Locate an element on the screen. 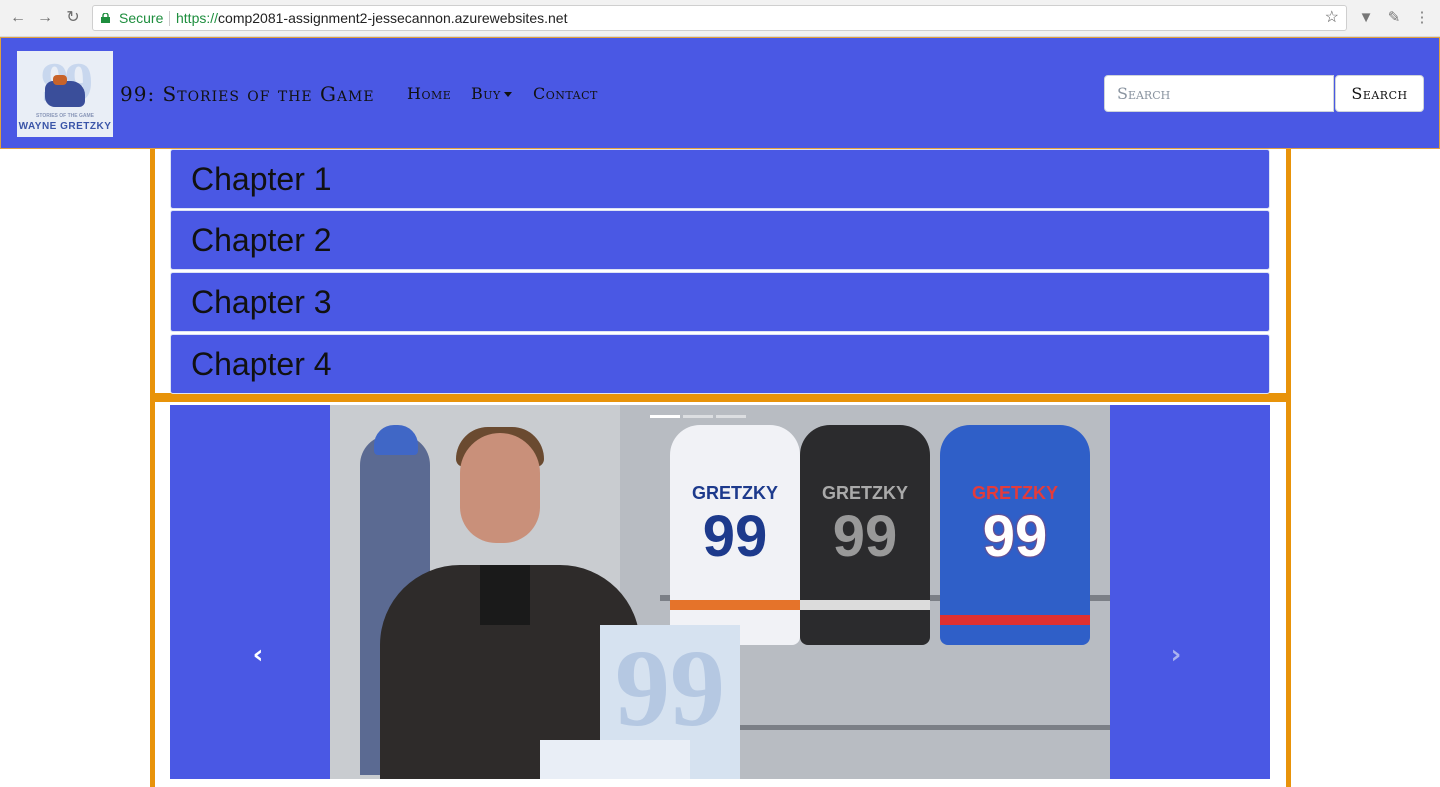  chapter-title: Chapter 3 is located at coordinates (261, 302).